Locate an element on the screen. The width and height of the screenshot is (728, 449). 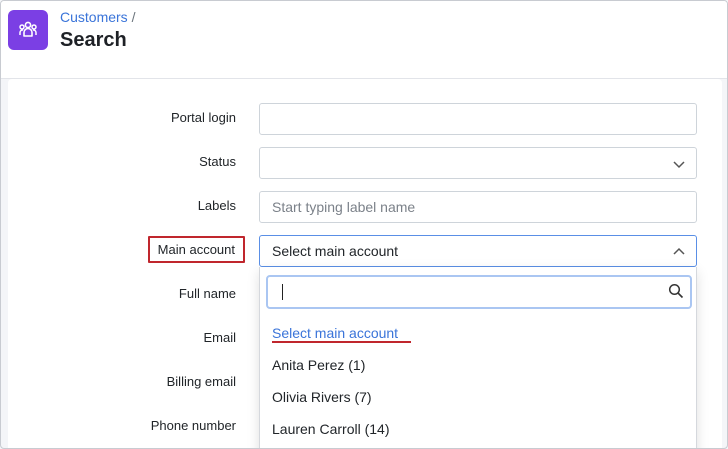
text-caret is located at coordinates (282, 292).